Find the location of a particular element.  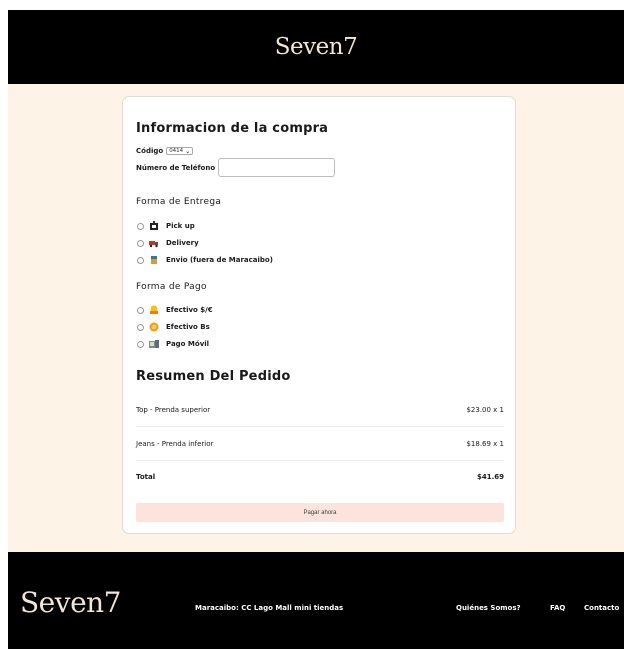

cash-usd-icon is located at coordinates (154, 310).